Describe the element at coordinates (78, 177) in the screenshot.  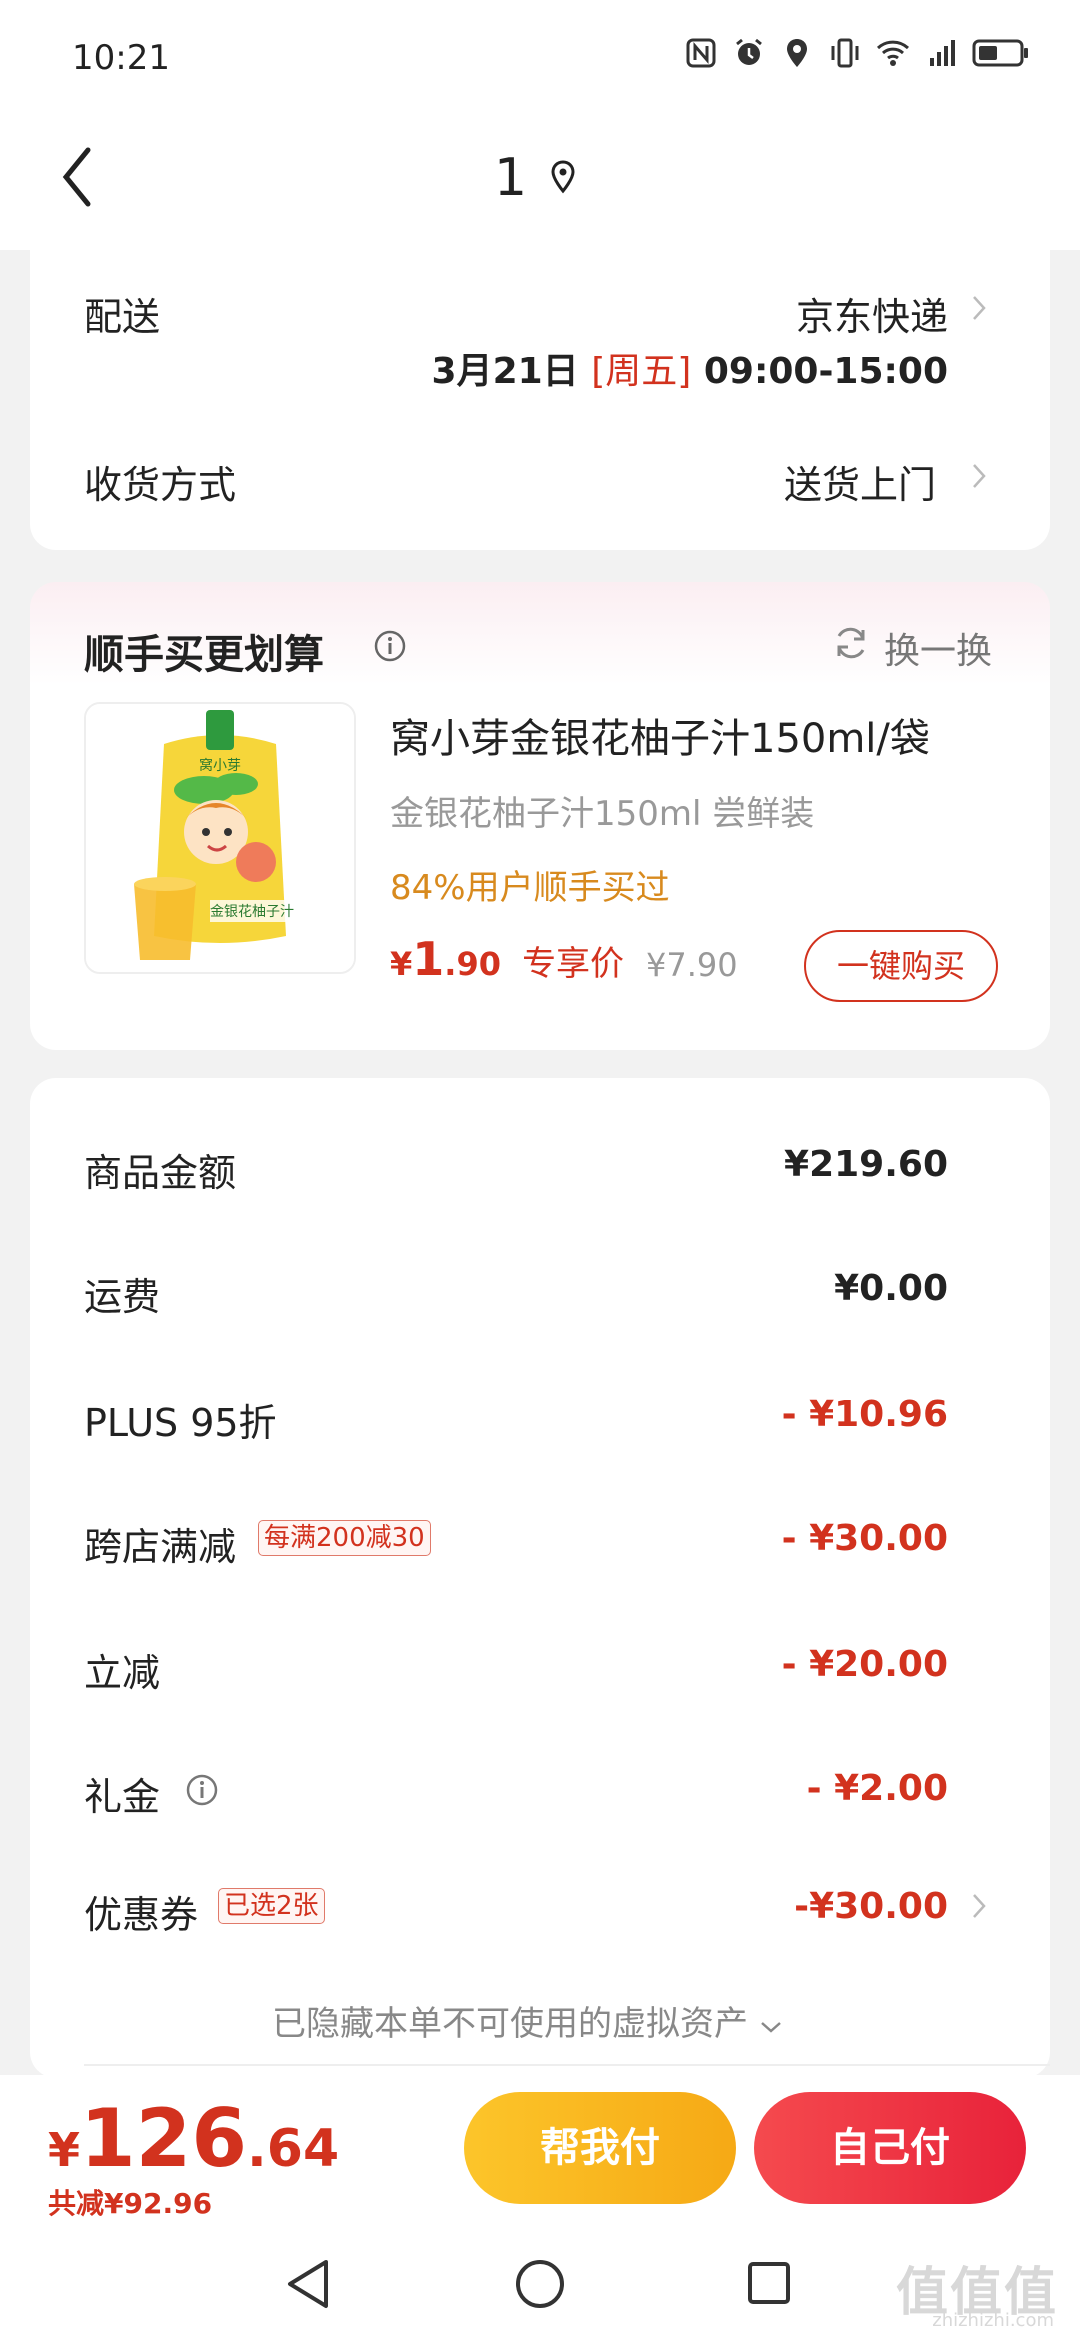
I see `back-arrow-icon` at that location.